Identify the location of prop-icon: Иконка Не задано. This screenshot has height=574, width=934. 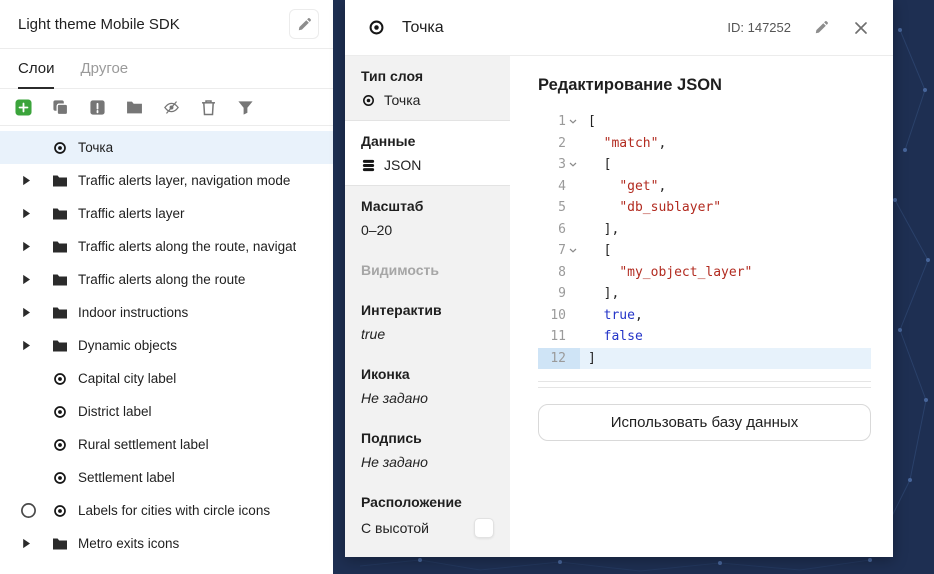
(427, 386).